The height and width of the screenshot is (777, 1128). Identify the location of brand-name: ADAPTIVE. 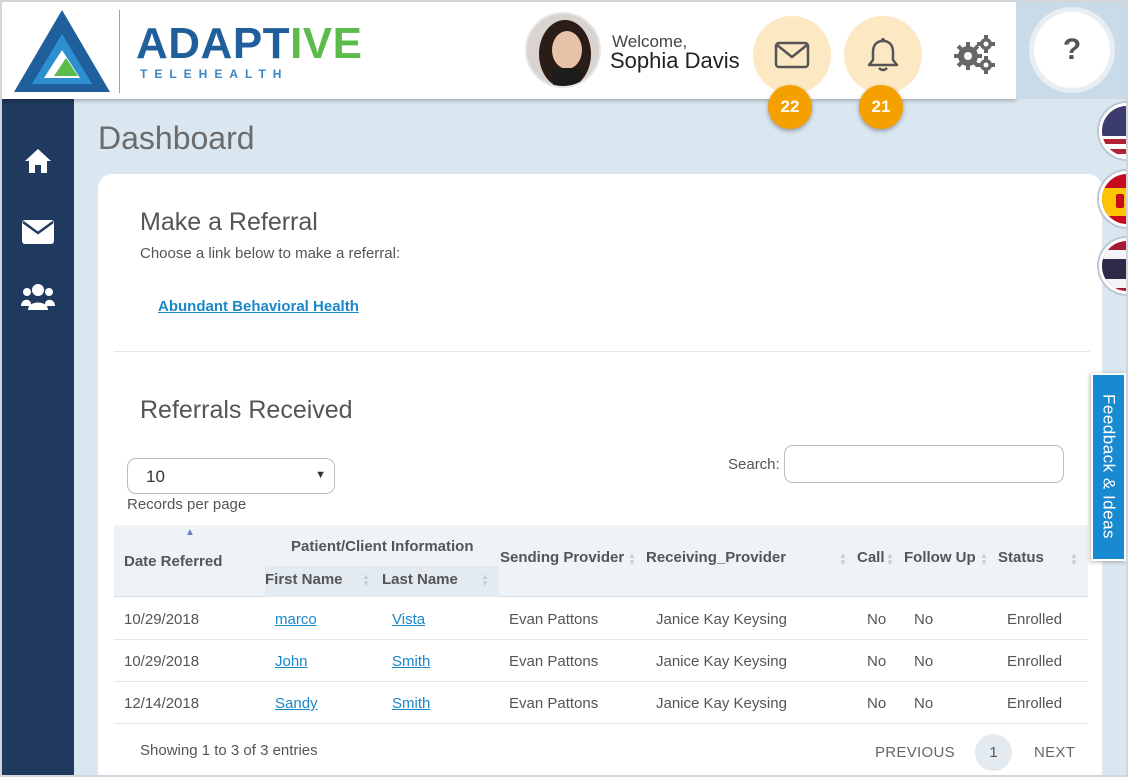
(249, 44).